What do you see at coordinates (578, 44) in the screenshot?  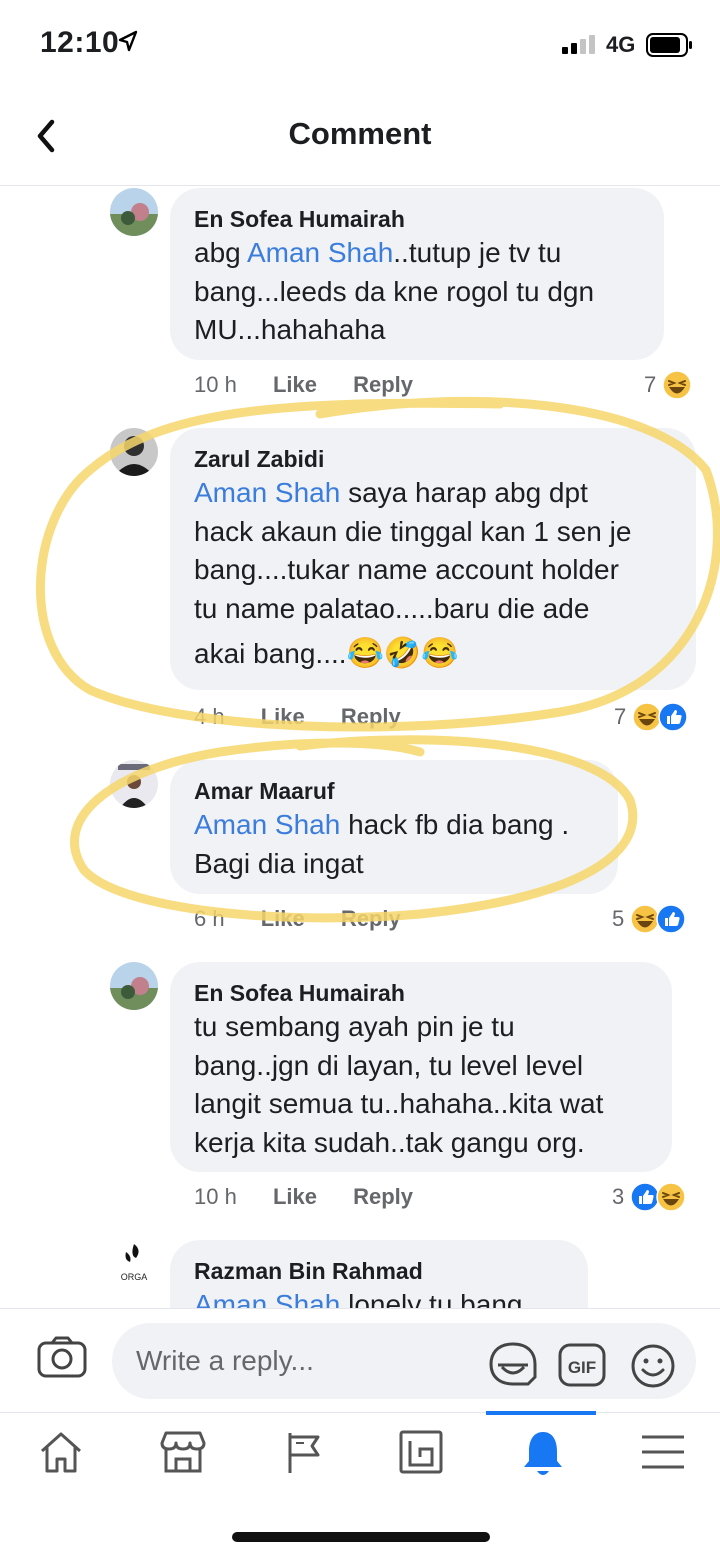 I see `signal-icon` at bounding box center [578, 44].